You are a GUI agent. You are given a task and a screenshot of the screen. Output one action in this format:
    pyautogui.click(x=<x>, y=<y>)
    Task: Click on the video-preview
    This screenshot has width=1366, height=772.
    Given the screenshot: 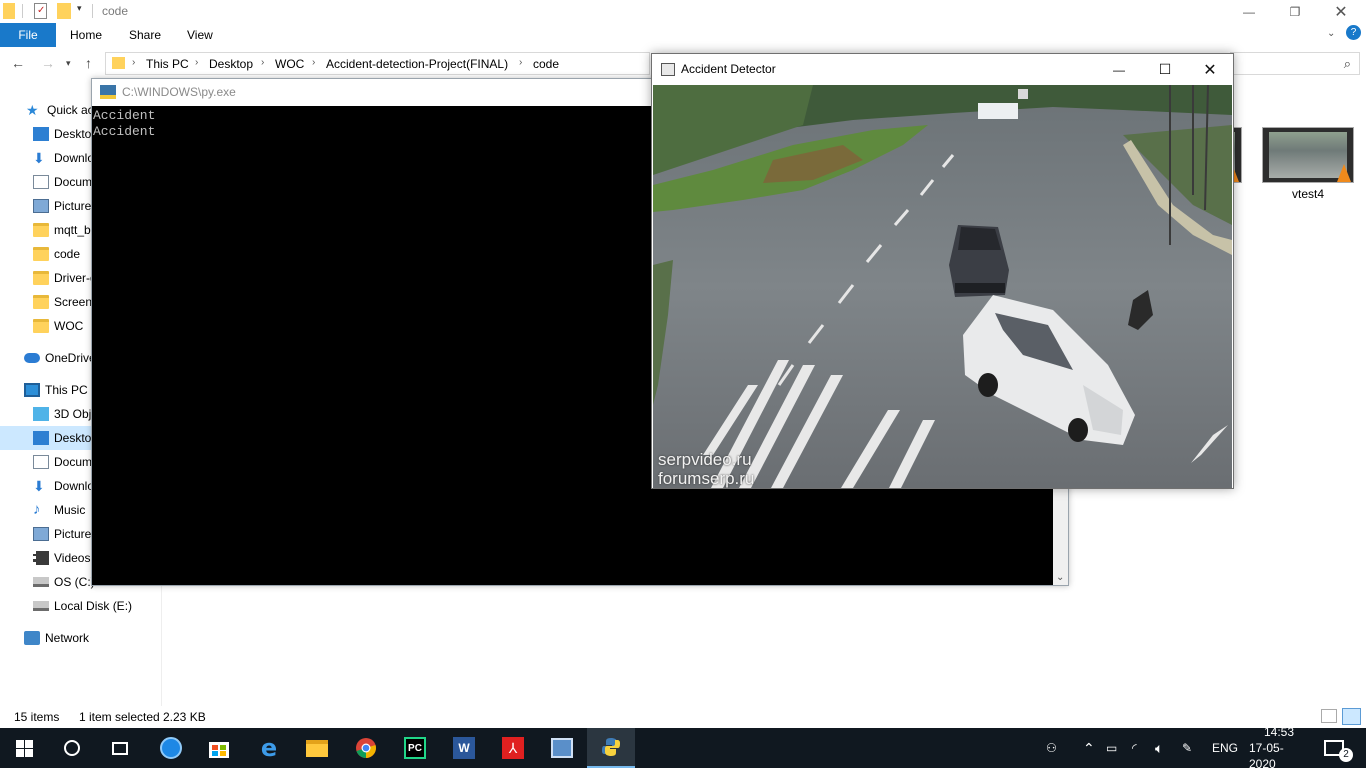 What is the action you would take?
    pyautogui.click(x=1308, y=155)
    